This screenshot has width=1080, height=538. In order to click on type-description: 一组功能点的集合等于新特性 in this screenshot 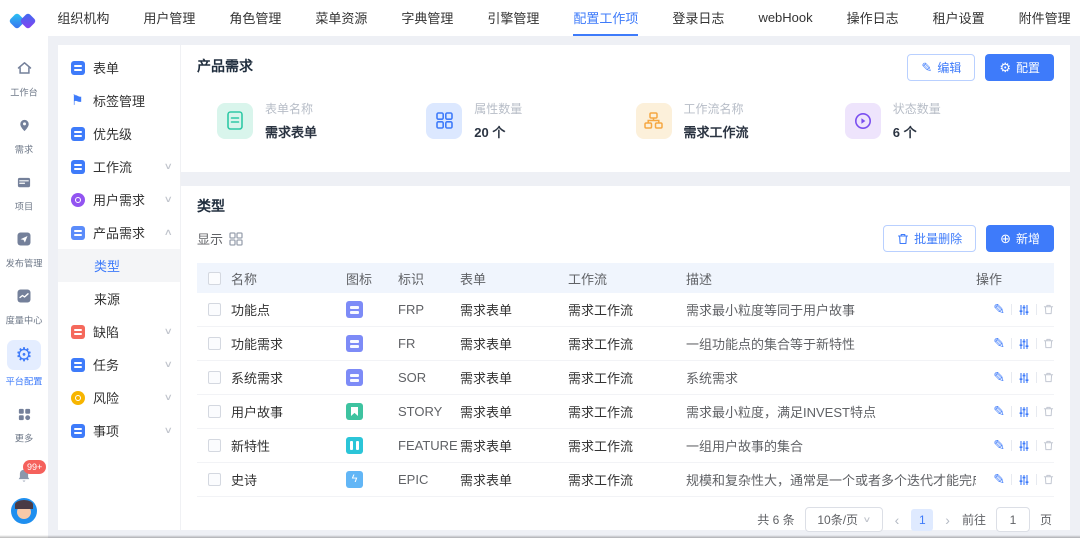, I will do `click(771, 344)`.